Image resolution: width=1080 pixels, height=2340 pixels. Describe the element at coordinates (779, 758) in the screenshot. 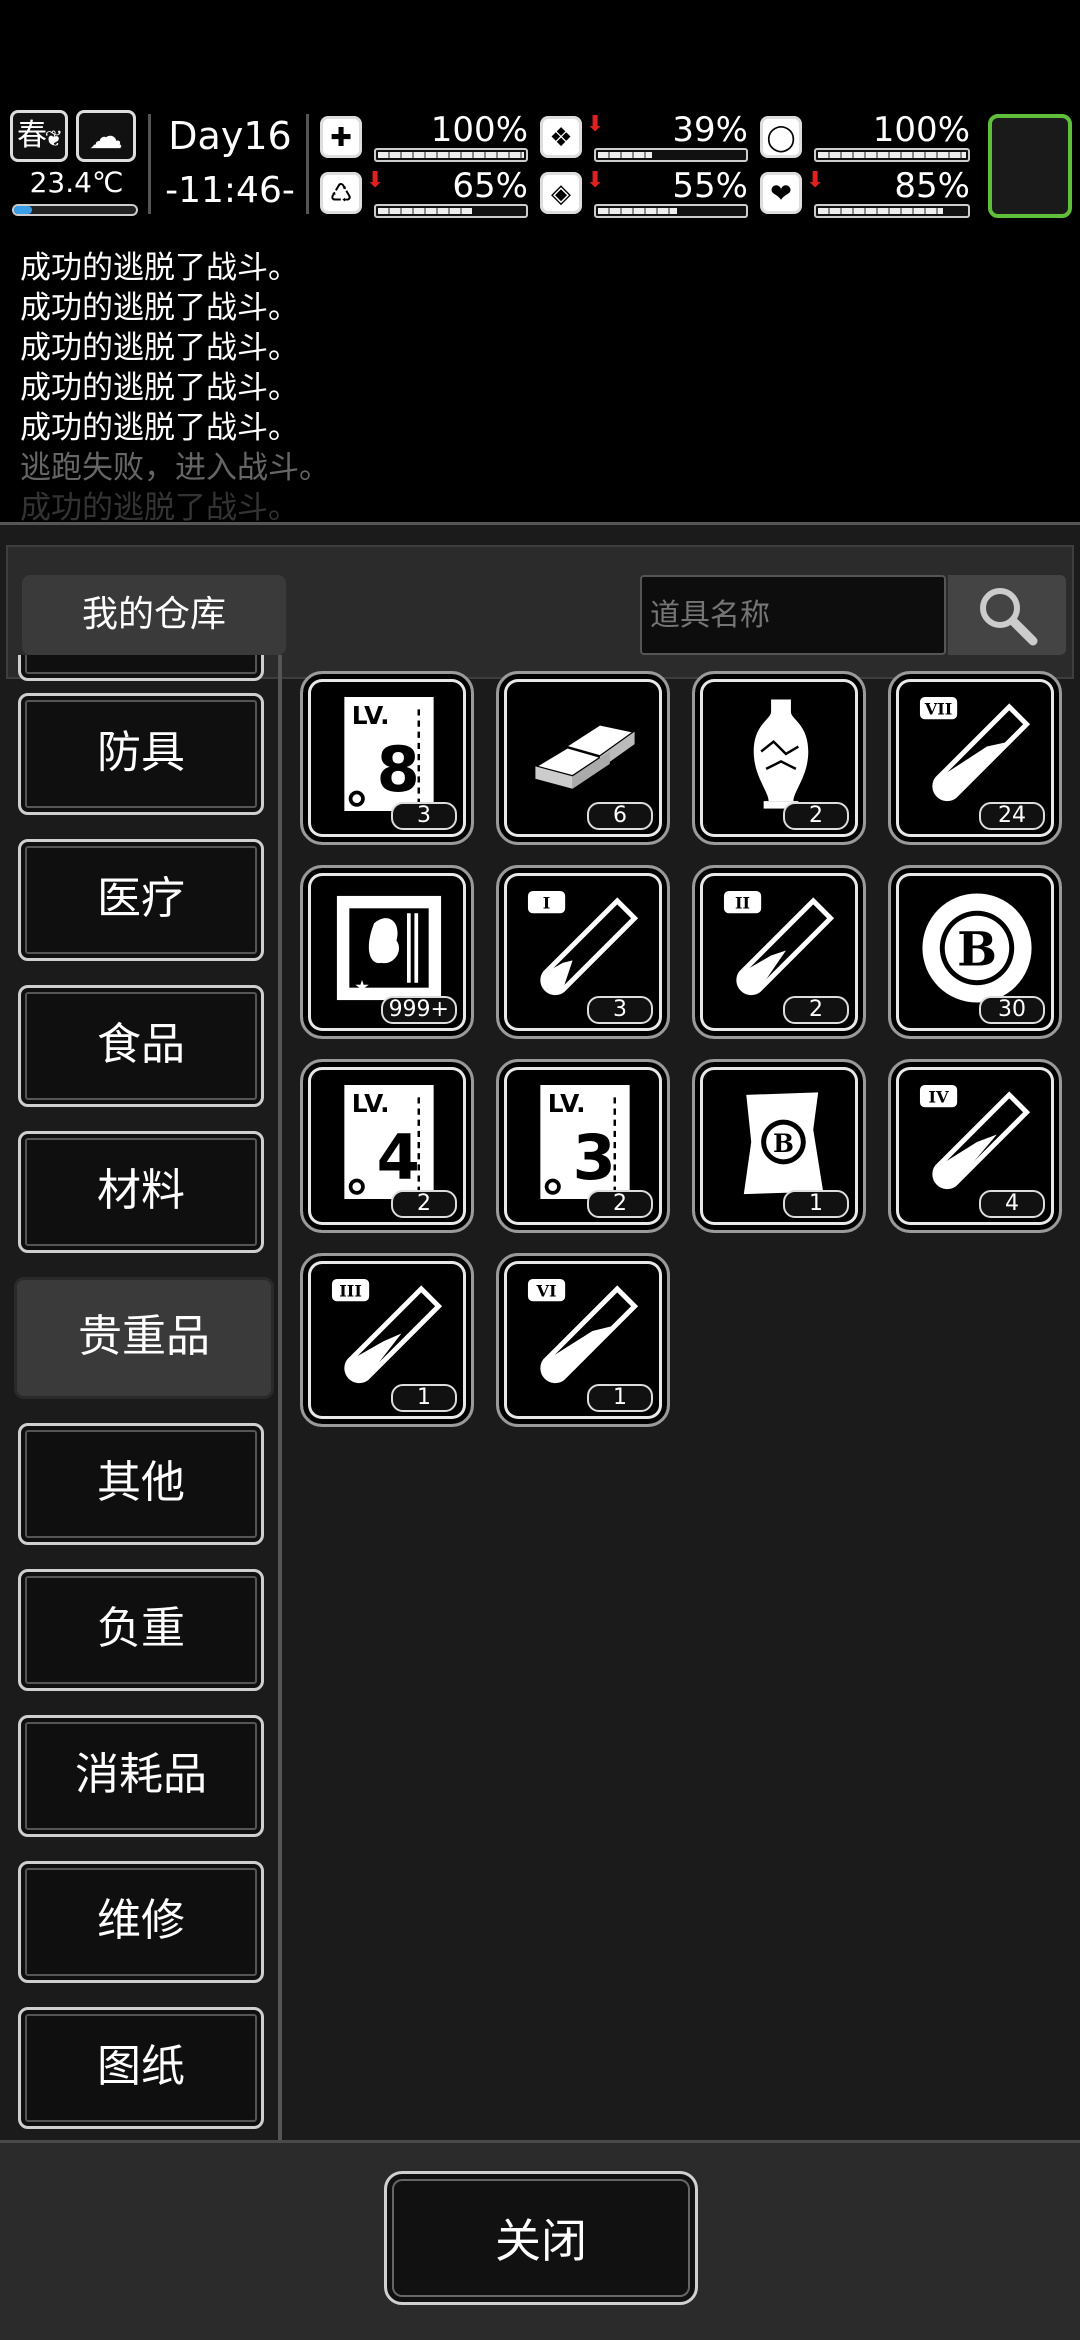

I see `item-slot: 2` at that location.